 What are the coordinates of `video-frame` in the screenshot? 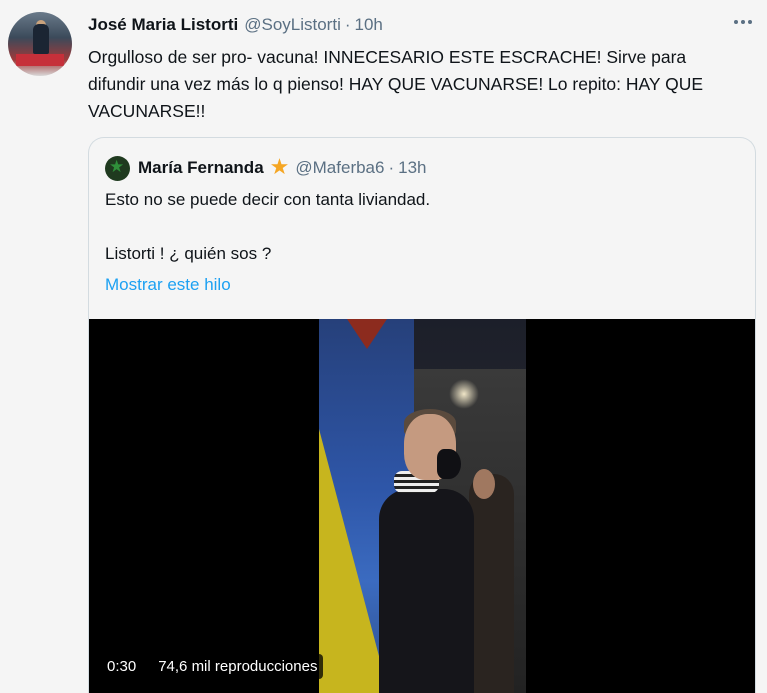 It's located at (422, 506).